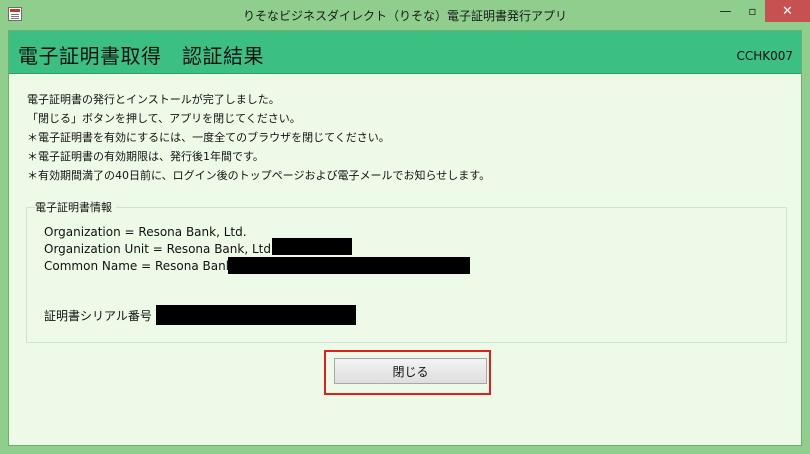 Image resolution: width=810 pixels, height=454 pixels. Describe the element at coordinates (141, 56) in the screenshot. I see `page-title: 電子証明書取得 認証結果` at that location.